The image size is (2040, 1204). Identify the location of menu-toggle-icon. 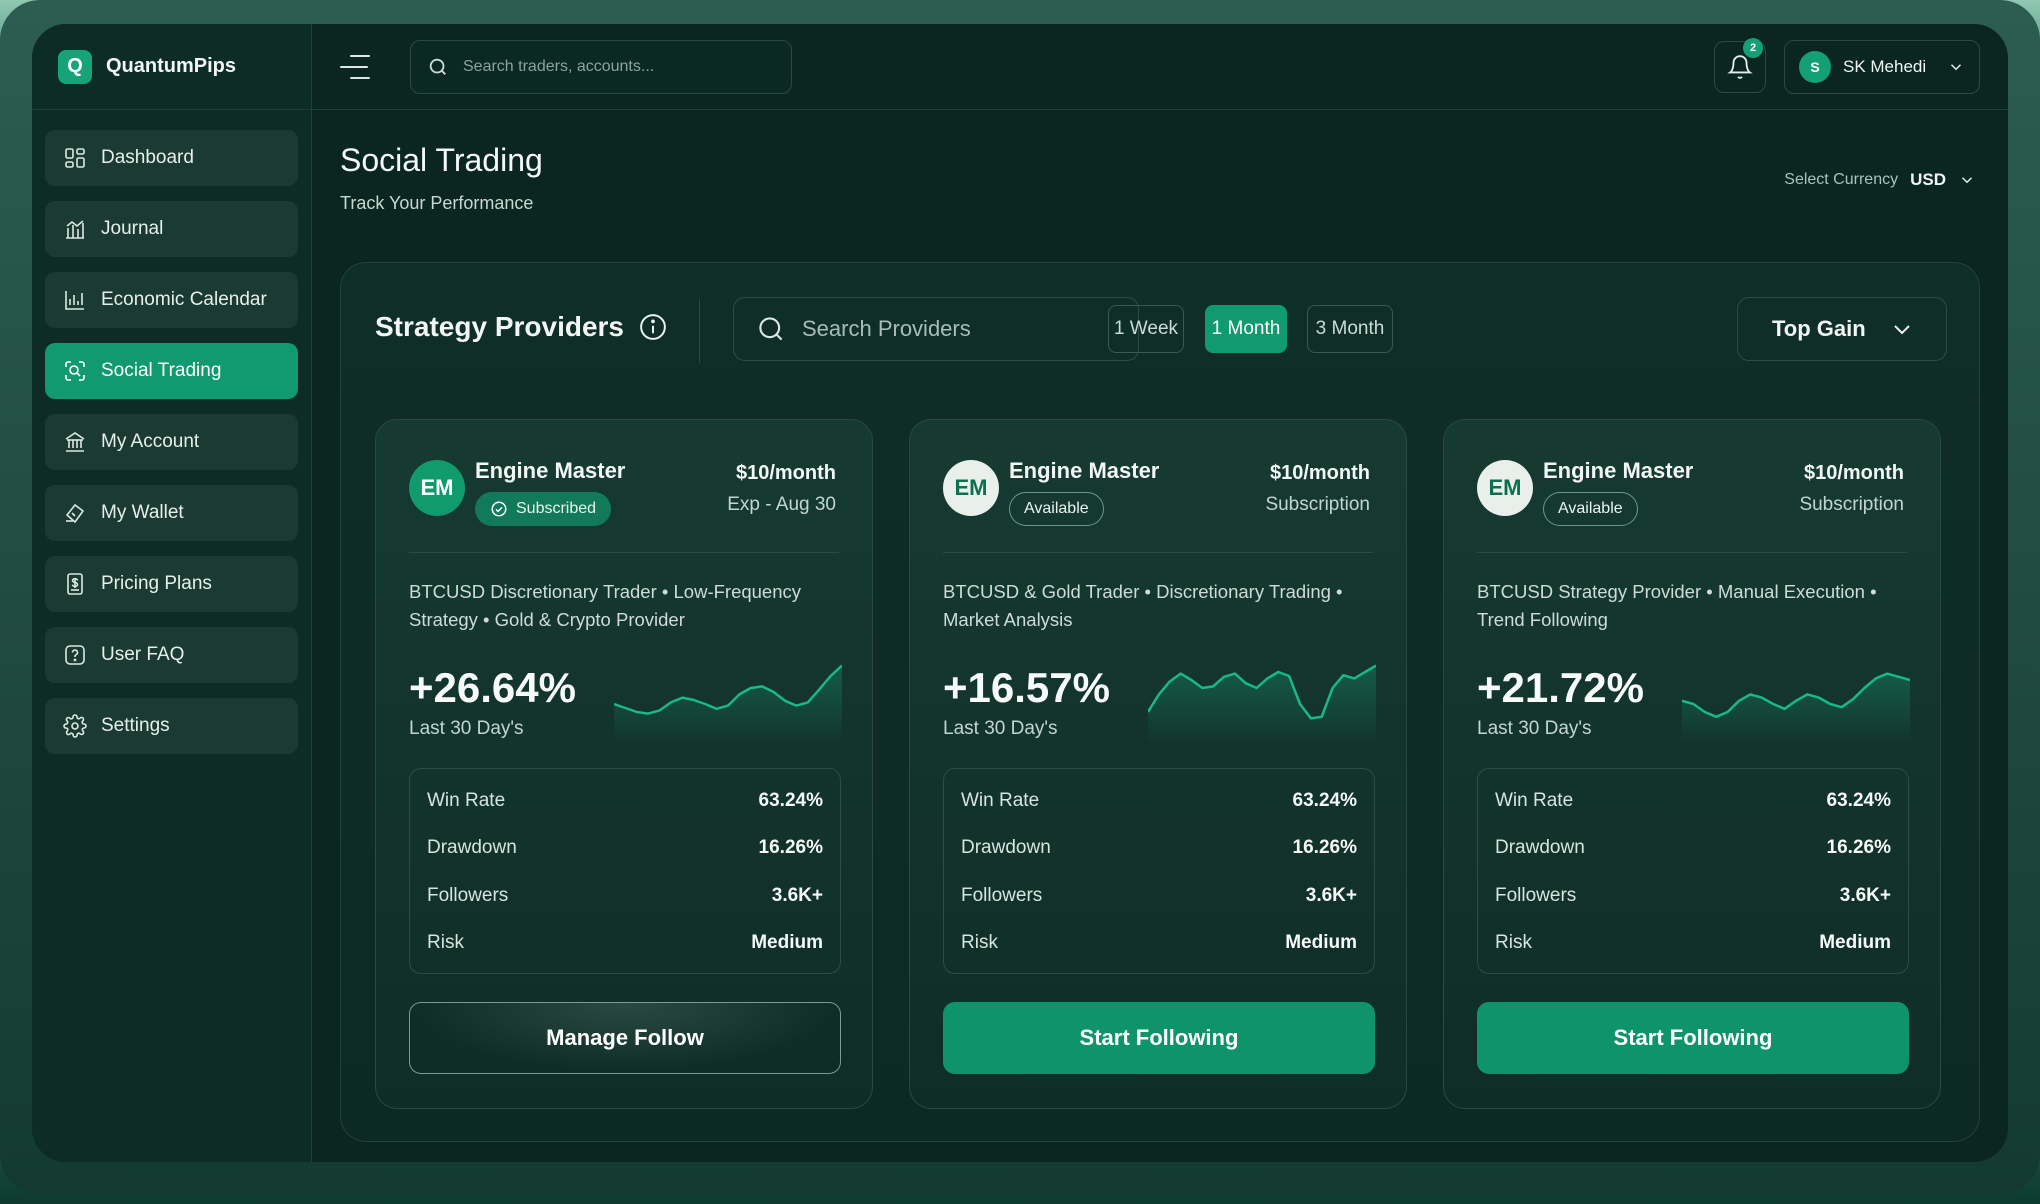
(355, 66).